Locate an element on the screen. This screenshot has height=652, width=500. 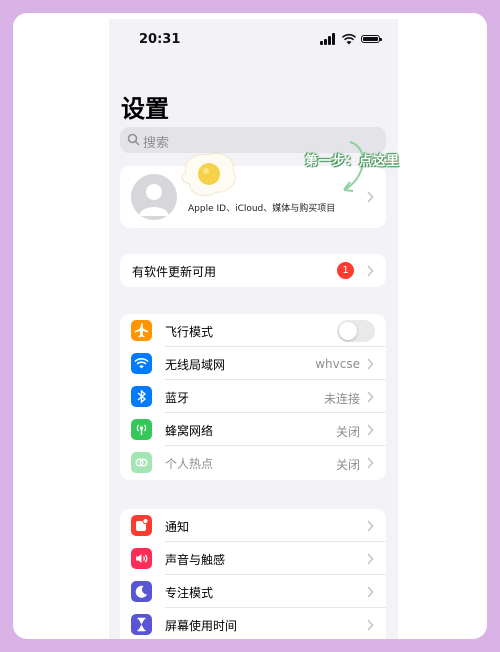
hourglass-icon is located at coordinates (141, 624).